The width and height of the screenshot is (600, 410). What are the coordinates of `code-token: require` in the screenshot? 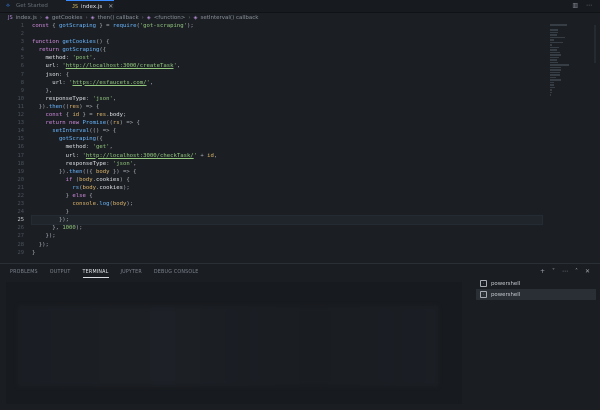 It's located at (125, 26).